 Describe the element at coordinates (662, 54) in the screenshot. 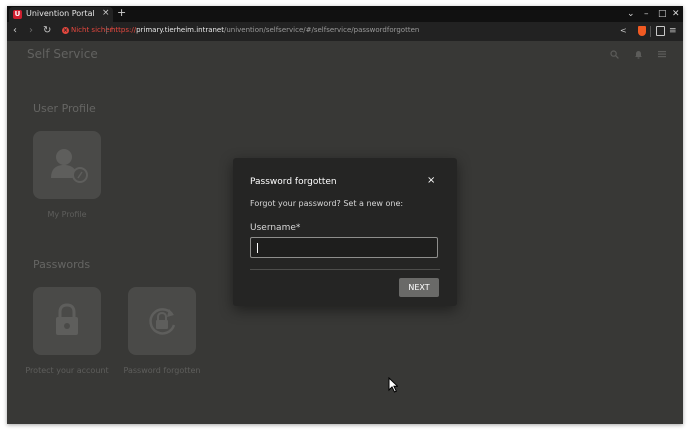

I see `menu-icon` at that location.